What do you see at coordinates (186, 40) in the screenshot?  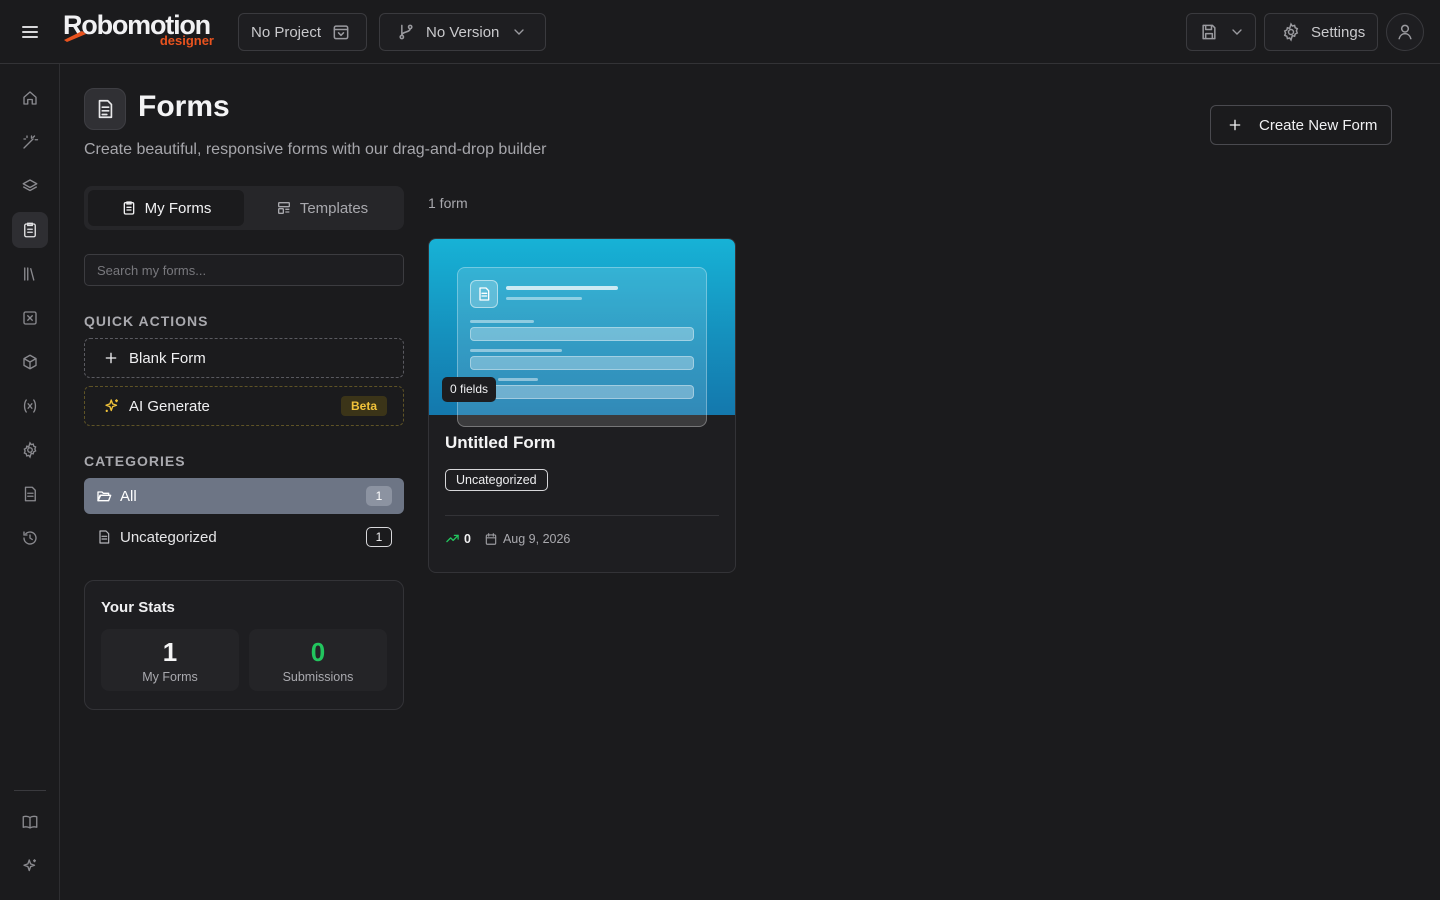 I see `logo-subtitle: designer` at bounding box center [186, 40].